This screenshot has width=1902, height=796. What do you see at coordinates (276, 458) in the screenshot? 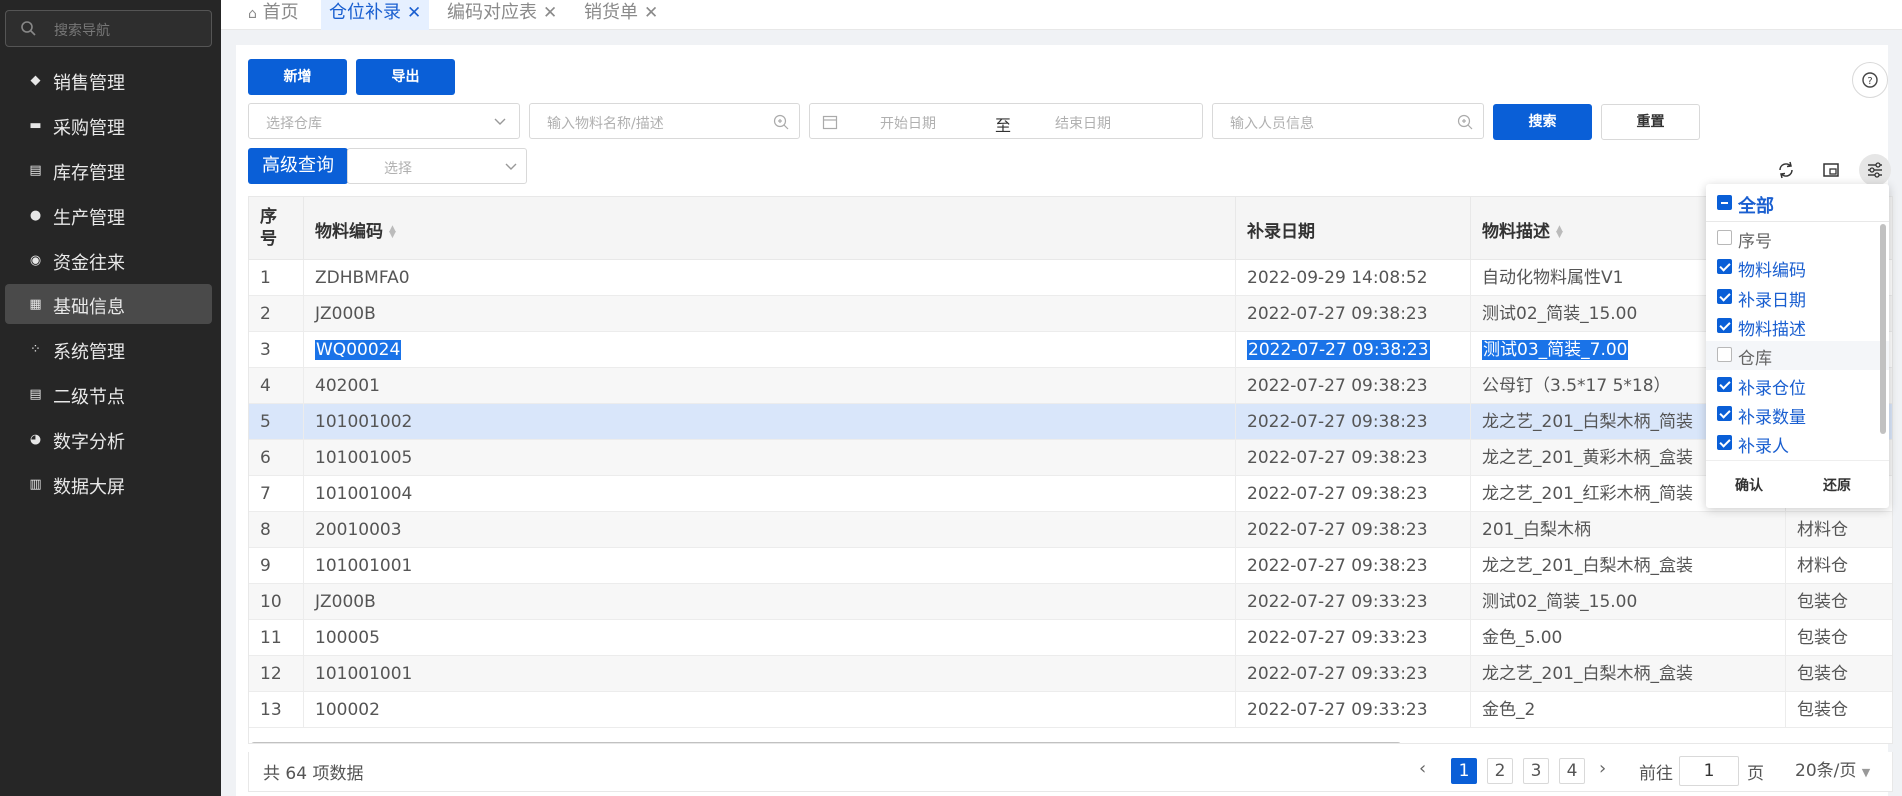
I see `table-cell-index: 6` at bounding box center [276, 458].